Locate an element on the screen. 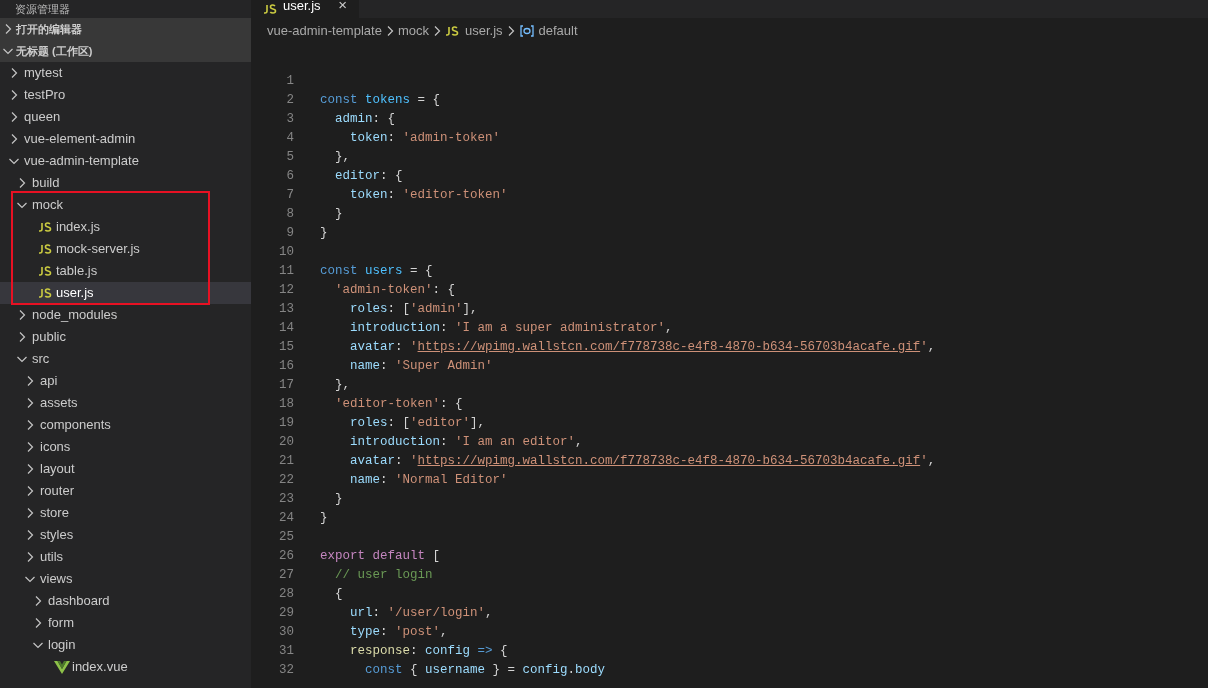 The width and height of the screenshot is (1208, 688). line-number: 4 is located at coordinates (289, 139).